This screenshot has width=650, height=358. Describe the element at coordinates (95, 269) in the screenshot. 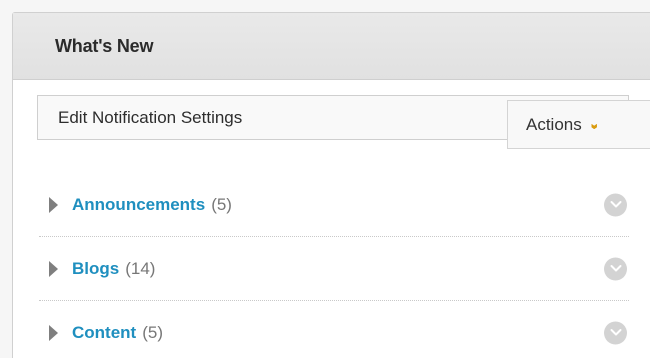

I see `list-item-label: Blogs` at that location.